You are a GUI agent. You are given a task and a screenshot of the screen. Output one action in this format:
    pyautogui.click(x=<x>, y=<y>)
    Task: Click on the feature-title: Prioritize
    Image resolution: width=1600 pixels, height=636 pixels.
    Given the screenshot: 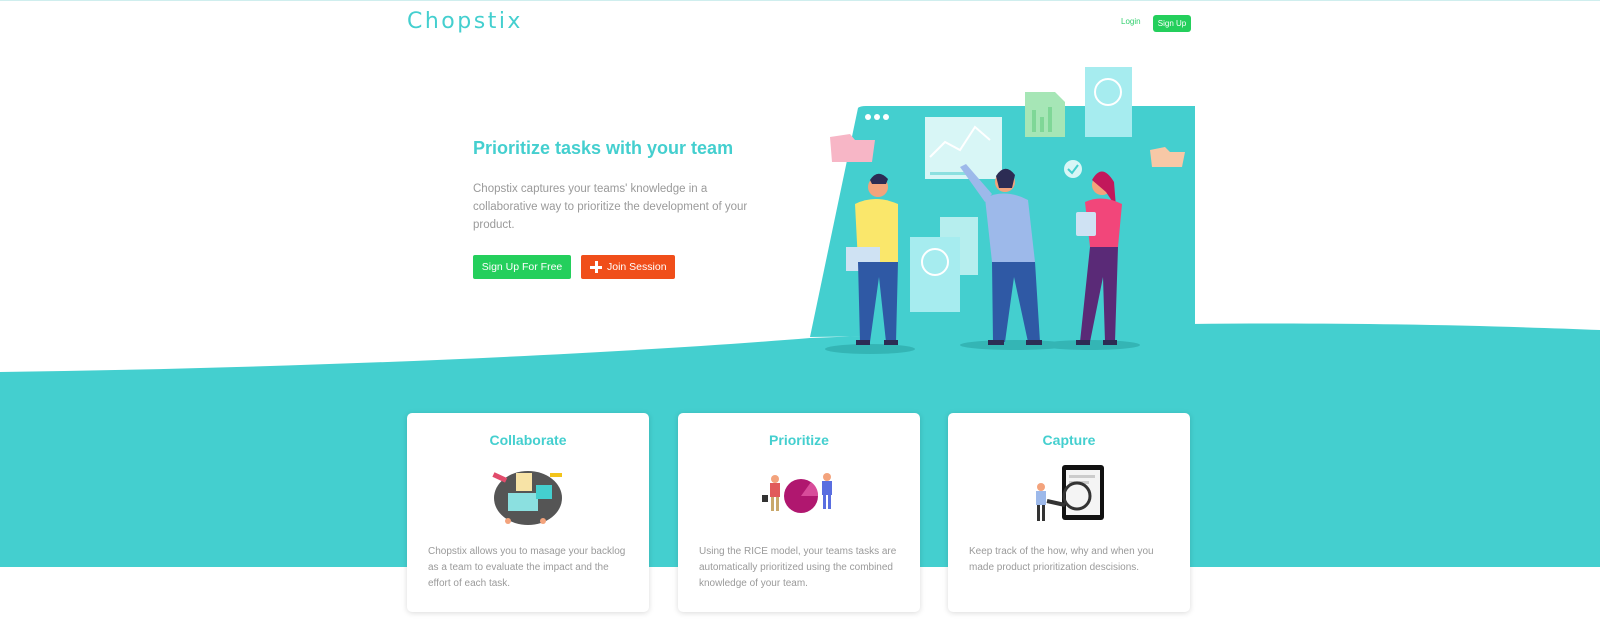 What is the action you would take?
    pyautogui.click(x=799, y=440)
    